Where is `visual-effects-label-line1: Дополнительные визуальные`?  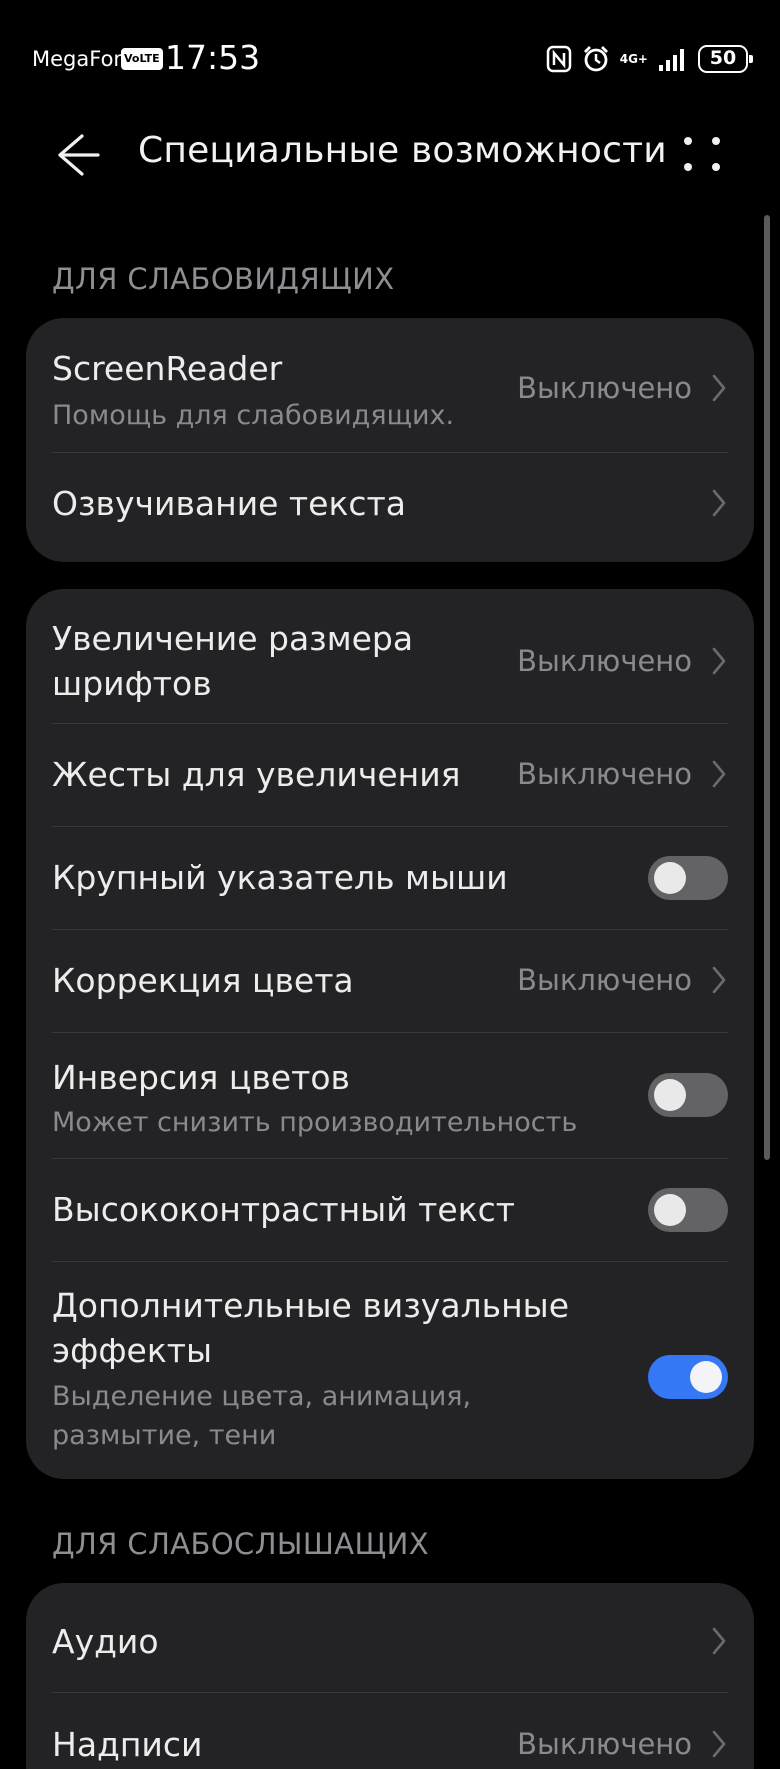
visual-effects-label-line1: Дополнительные визуальные is located at coordinates (311, 1305).